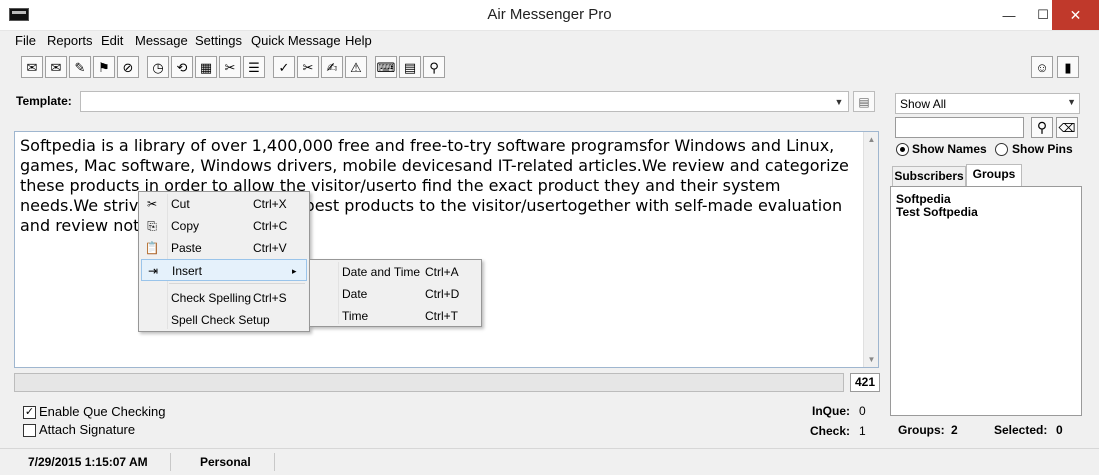 This screenshot has height=475, width=1099. Describe the element at coordinates (1009, 15) in the screenshot. I see `minimize-button: —` at that location.